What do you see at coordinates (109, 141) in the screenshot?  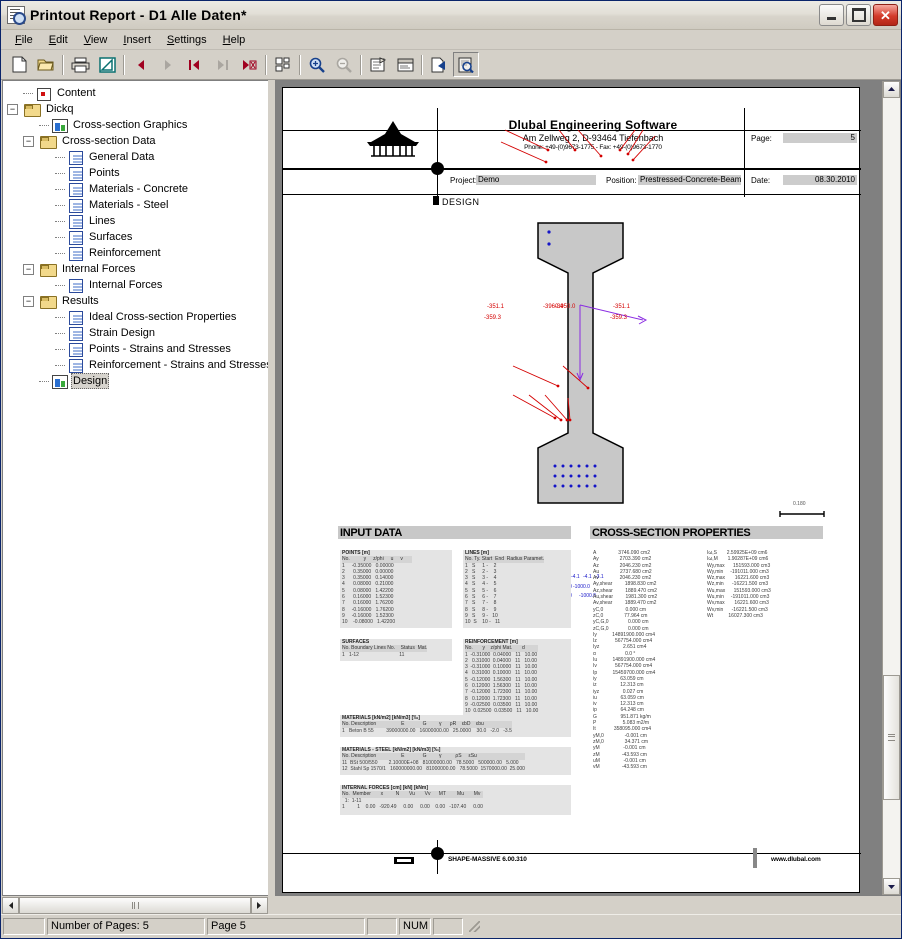 I see `tree-node-label: Cross-section Data` at bounding box center [109, 141].